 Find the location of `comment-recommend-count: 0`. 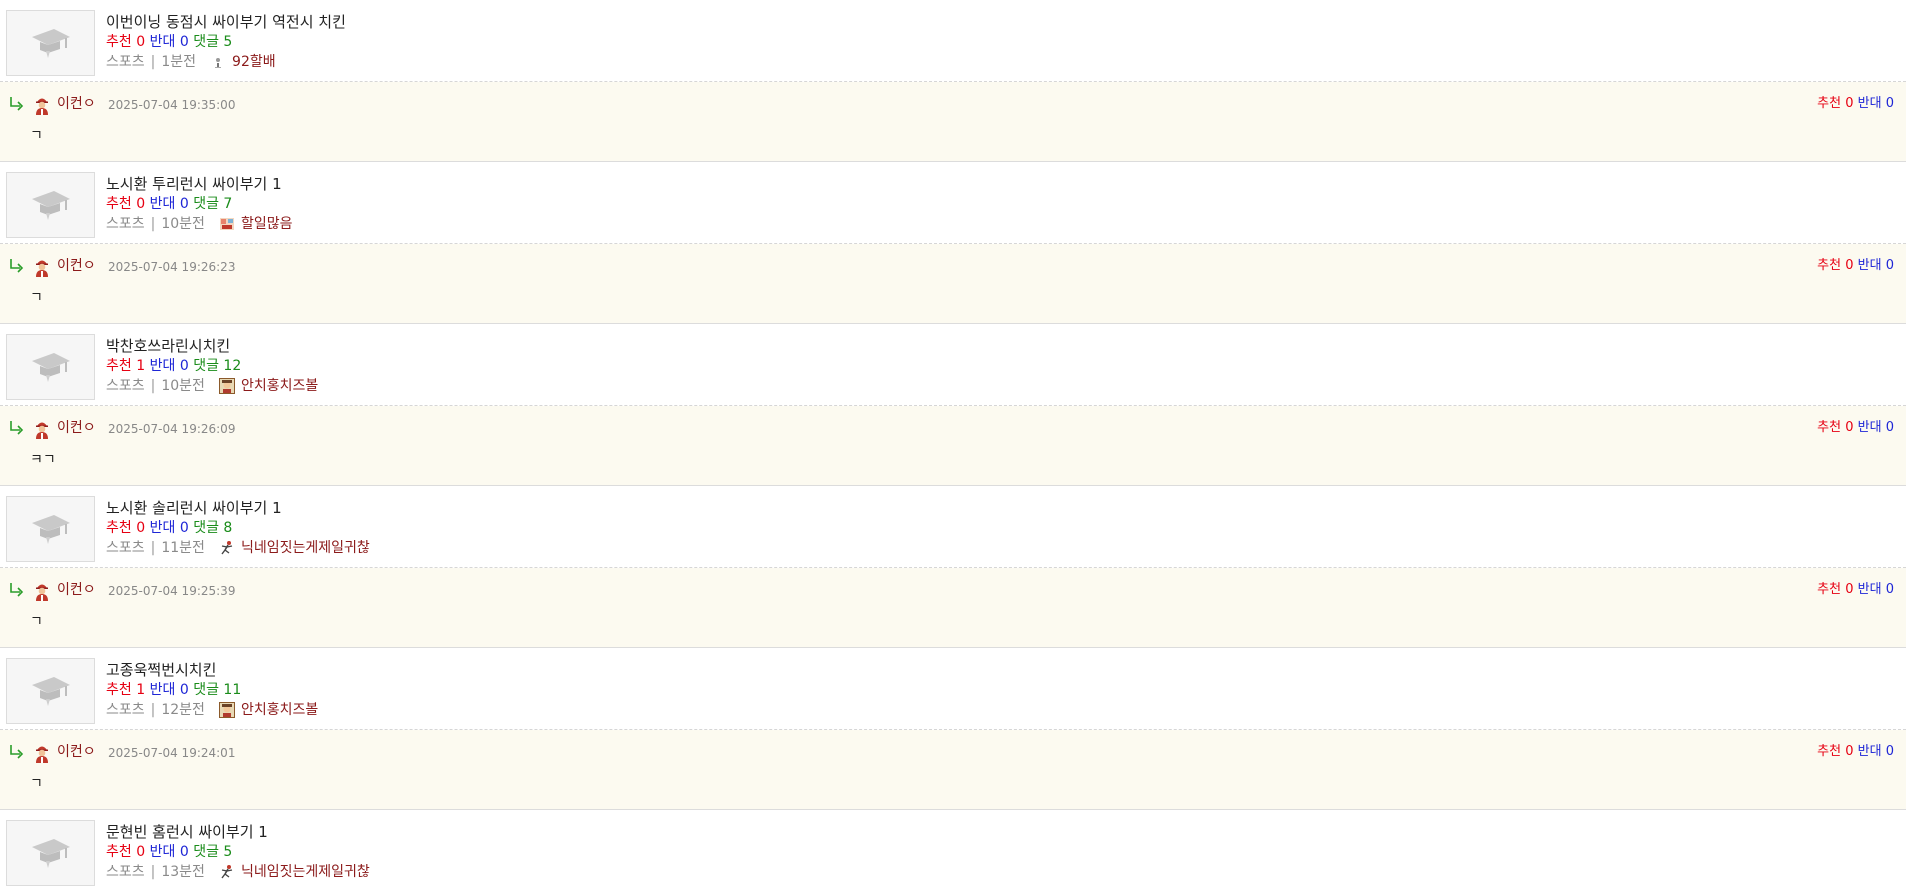

comment-recommend-count: 0 is located at coordinates (1849, 427).